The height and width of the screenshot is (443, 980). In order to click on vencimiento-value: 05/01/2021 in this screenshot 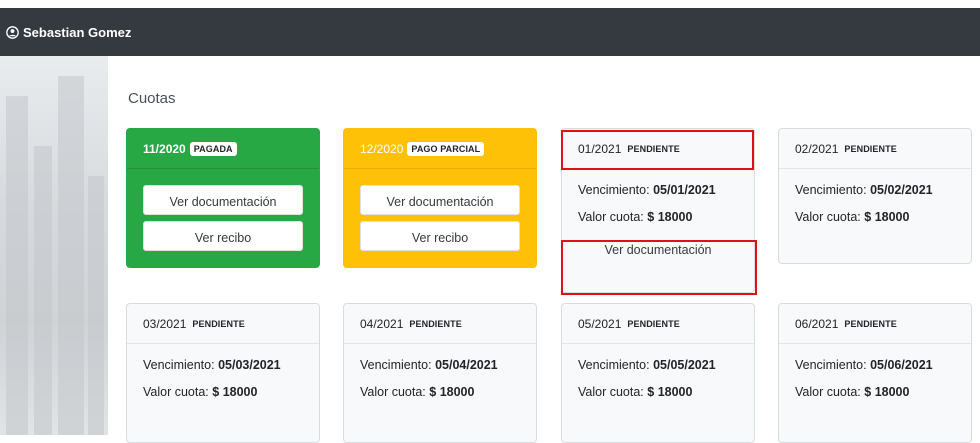, I will do `click(684, 190)`.